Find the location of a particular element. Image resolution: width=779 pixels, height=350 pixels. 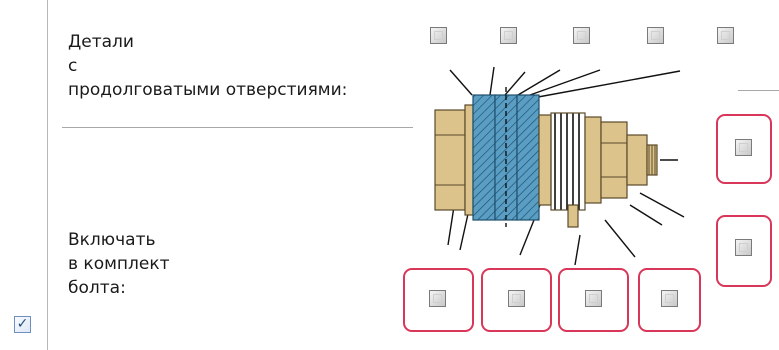

left-divider is located at coordinates (47, 175).